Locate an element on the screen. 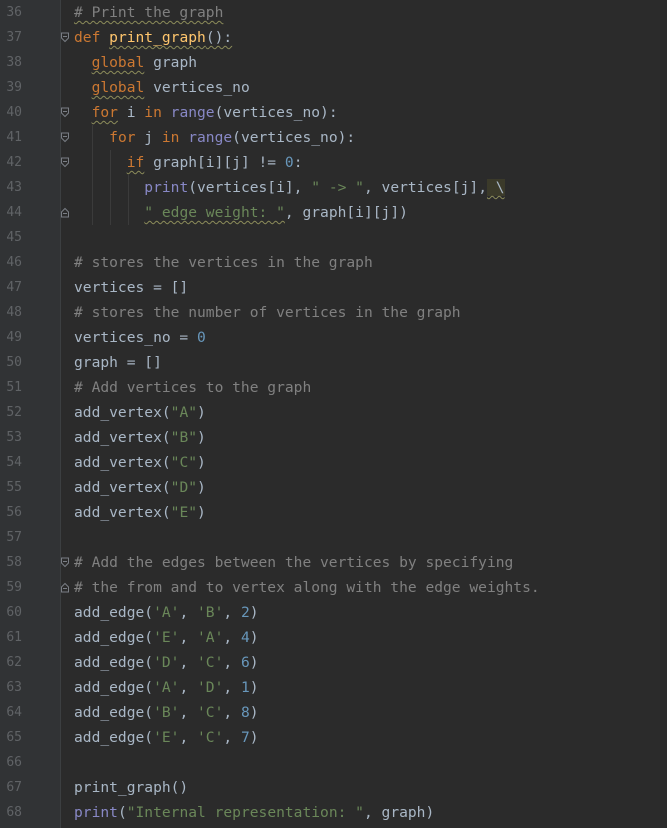 This screenshot has height=828, width=667. code-line: add_edge('E', 'C', 7) is located at coordinates (166, 737).